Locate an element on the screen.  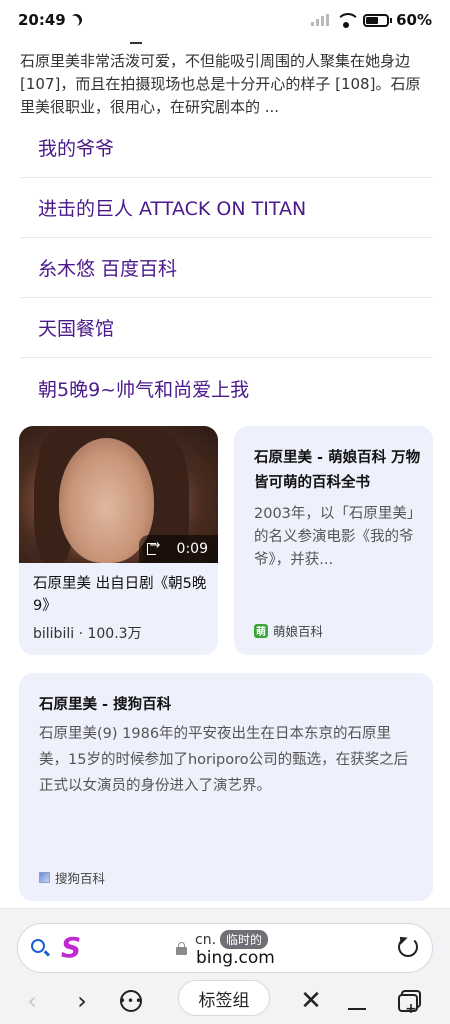
temporary-badge: 临时的 is located at coordinates (244, 939).